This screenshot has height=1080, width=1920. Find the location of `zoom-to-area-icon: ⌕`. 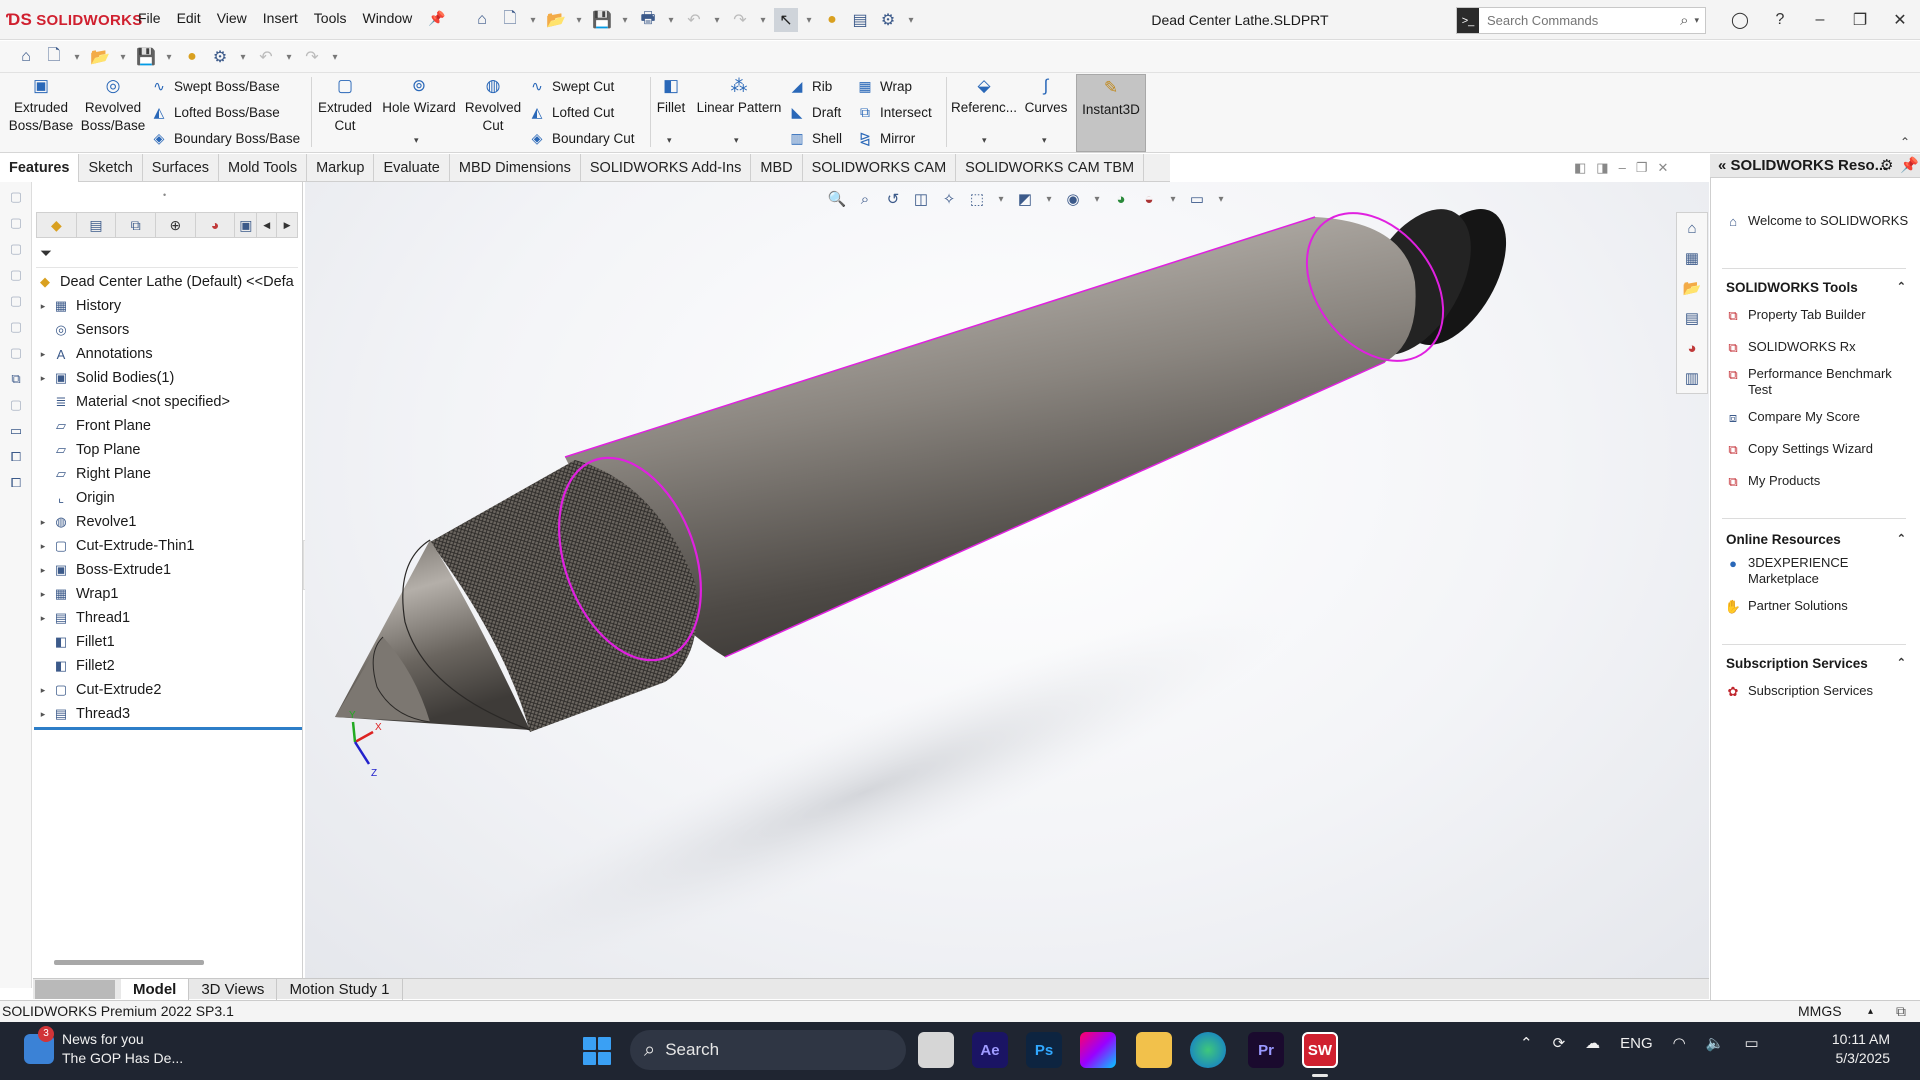

zoom-to-area-icon: ⌕ is located at coordinates (865, 199).